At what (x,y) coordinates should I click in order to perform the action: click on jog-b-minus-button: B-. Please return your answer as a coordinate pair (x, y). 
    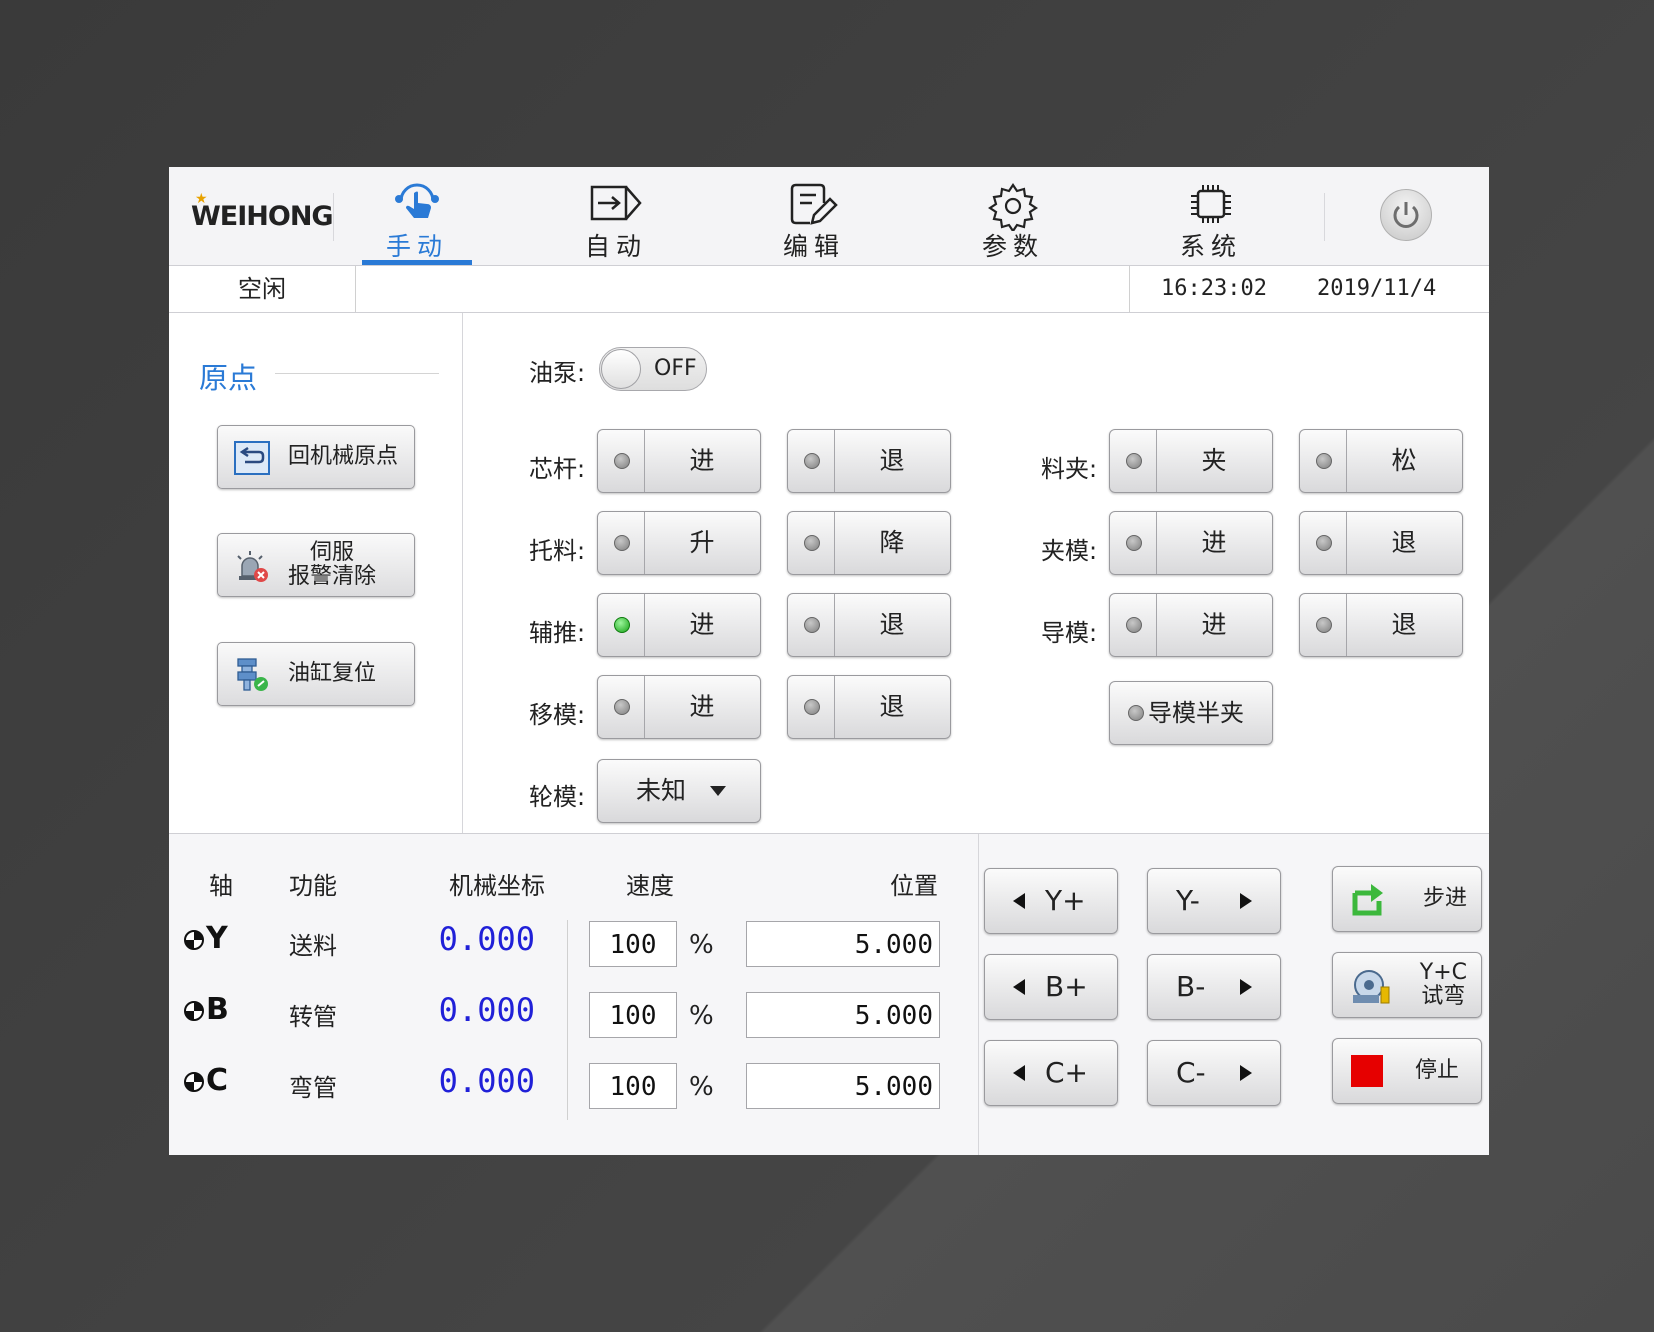
    Looking at the image, I should click on (1214, 987).